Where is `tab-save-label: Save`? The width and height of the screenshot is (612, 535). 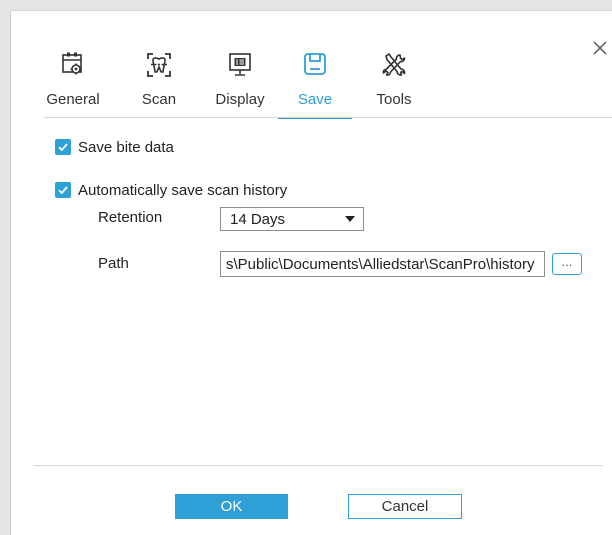 tab-save-label: Save is located at coordinates (315, 99).